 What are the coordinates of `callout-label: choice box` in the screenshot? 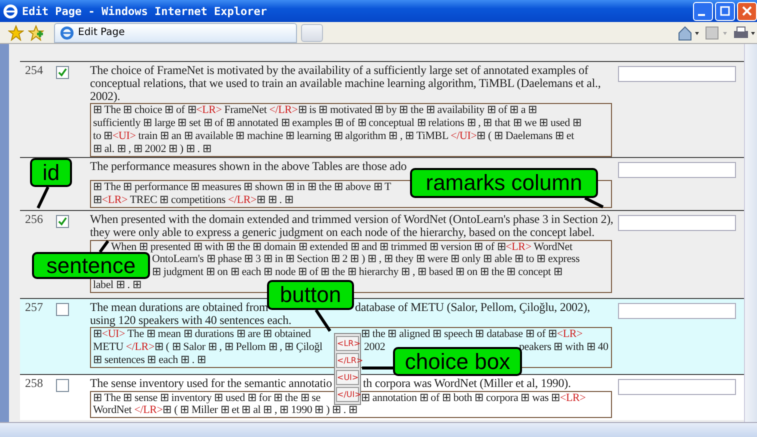 It's located at (457, 361).